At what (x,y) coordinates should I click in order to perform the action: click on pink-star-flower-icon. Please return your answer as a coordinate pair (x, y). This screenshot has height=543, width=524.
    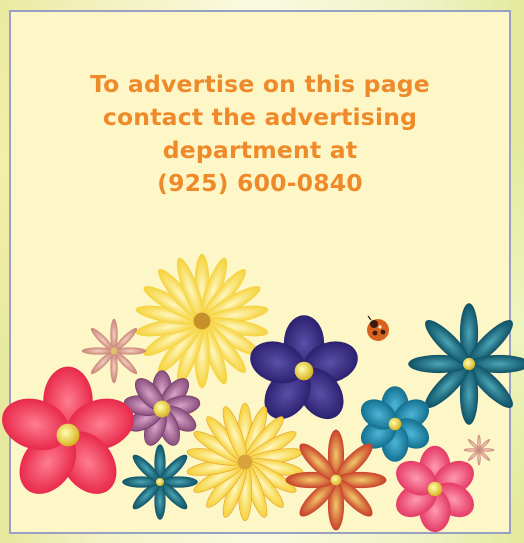
    Looking at the image, I should click on (114, 351).